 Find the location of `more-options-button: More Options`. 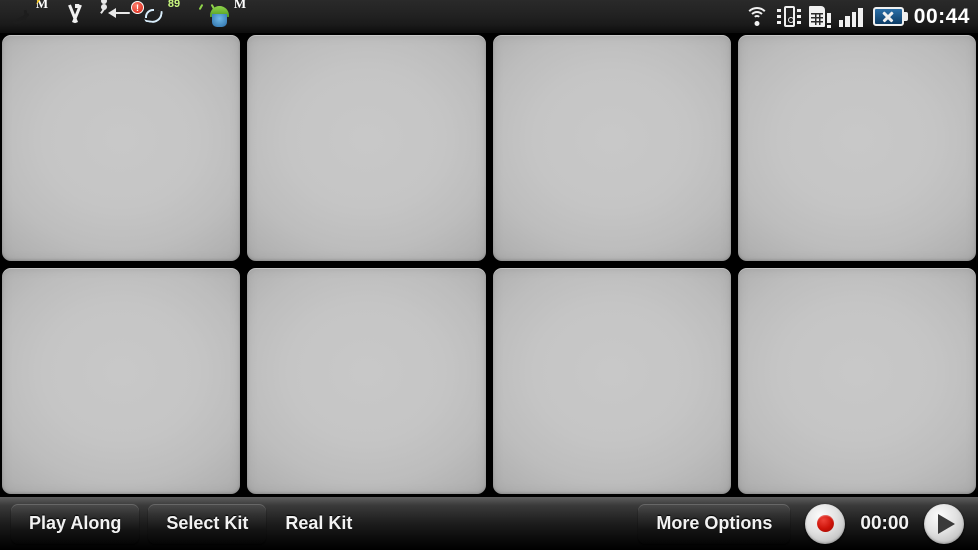

more-options-button: More Options is located at coordinates (714, 523).